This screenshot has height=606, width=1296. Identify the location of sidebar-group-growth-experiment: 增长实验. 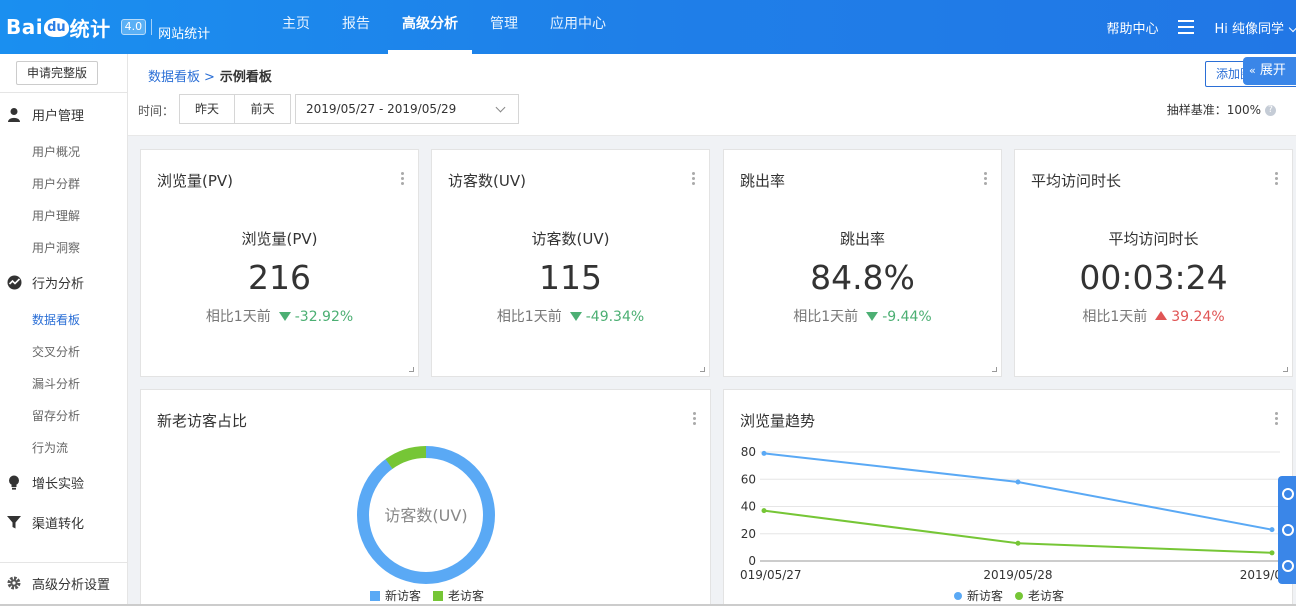
(64, 482).